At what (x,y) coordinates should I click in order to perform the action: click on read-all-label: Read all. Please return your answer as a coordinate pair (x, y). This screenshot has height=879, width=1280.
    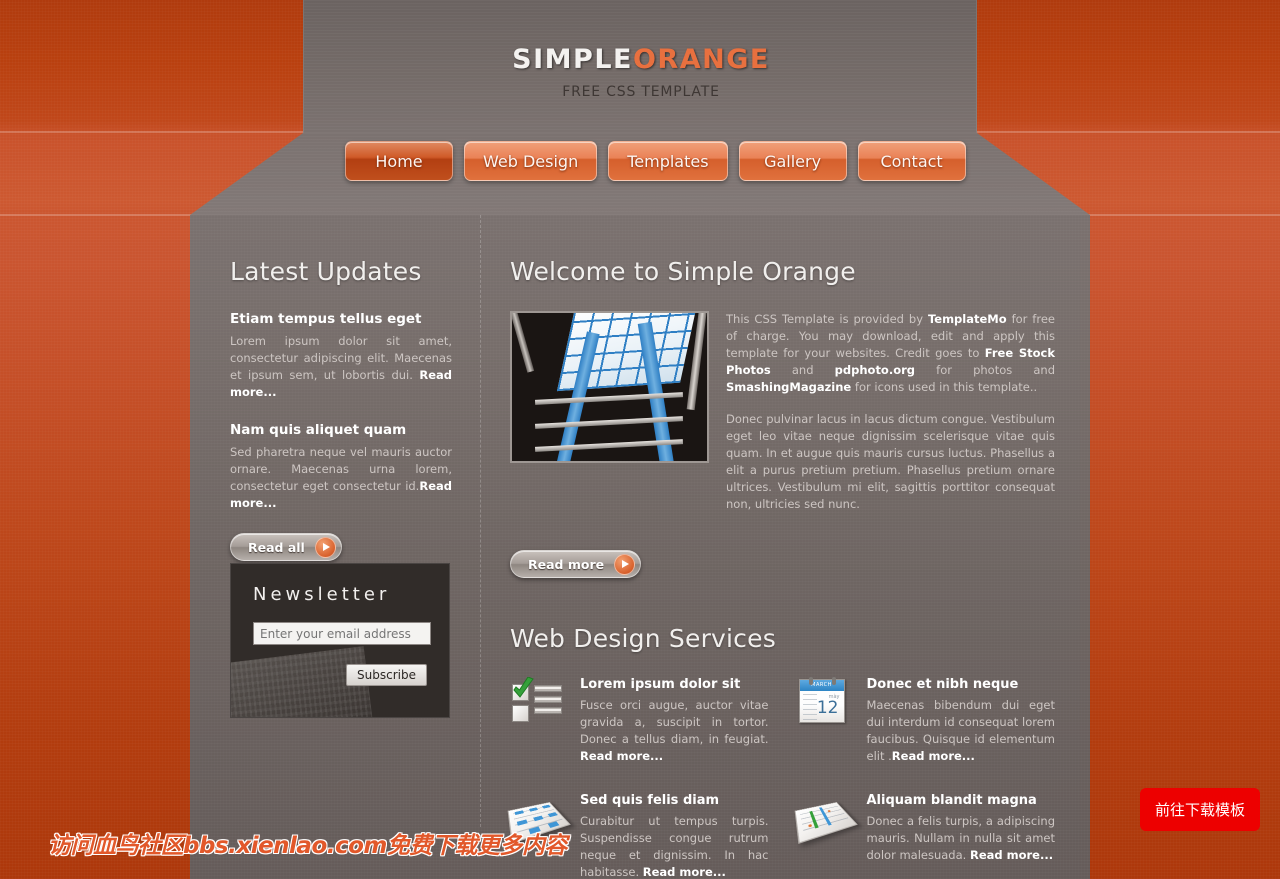
    Looking at the image, I should click on (276, 547).